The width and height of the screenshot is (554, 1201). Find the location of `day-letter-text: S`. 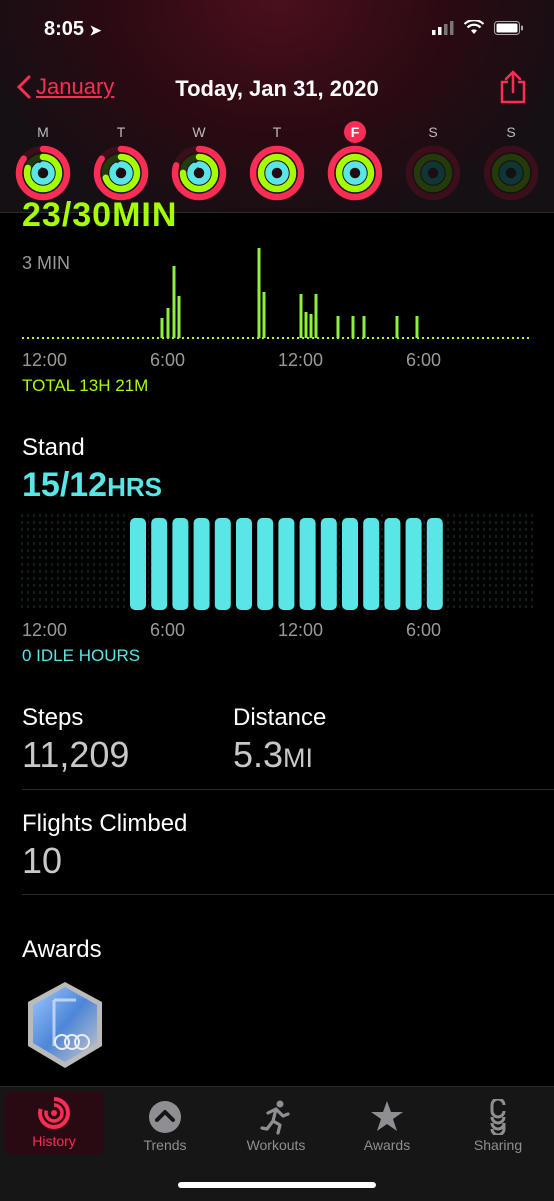

day-letter-text: S is located at coordinates (511, 132).